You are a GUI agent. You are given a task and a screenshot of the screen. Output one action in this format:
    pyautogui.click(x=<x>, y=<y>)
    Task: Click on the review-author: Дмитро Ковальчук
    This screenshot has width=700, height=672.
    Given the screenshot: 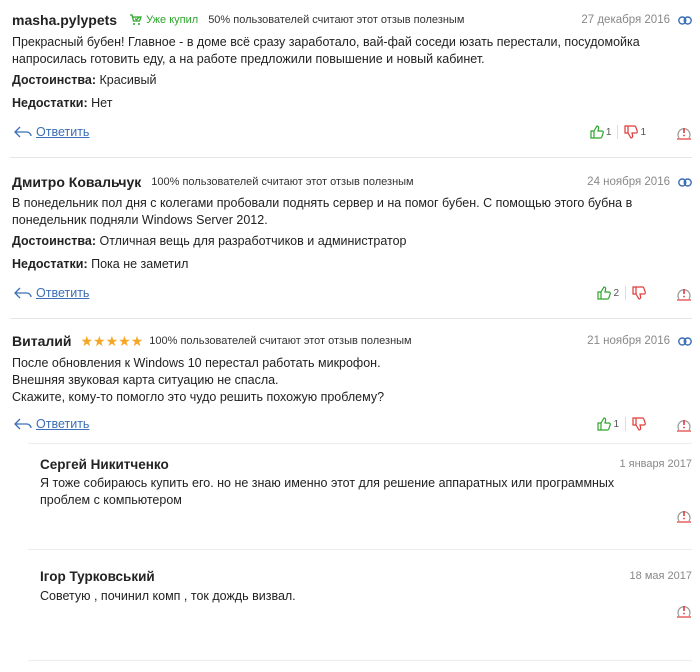 What is the action you would take?
    pyautogui.click(x=76, y=182)
    